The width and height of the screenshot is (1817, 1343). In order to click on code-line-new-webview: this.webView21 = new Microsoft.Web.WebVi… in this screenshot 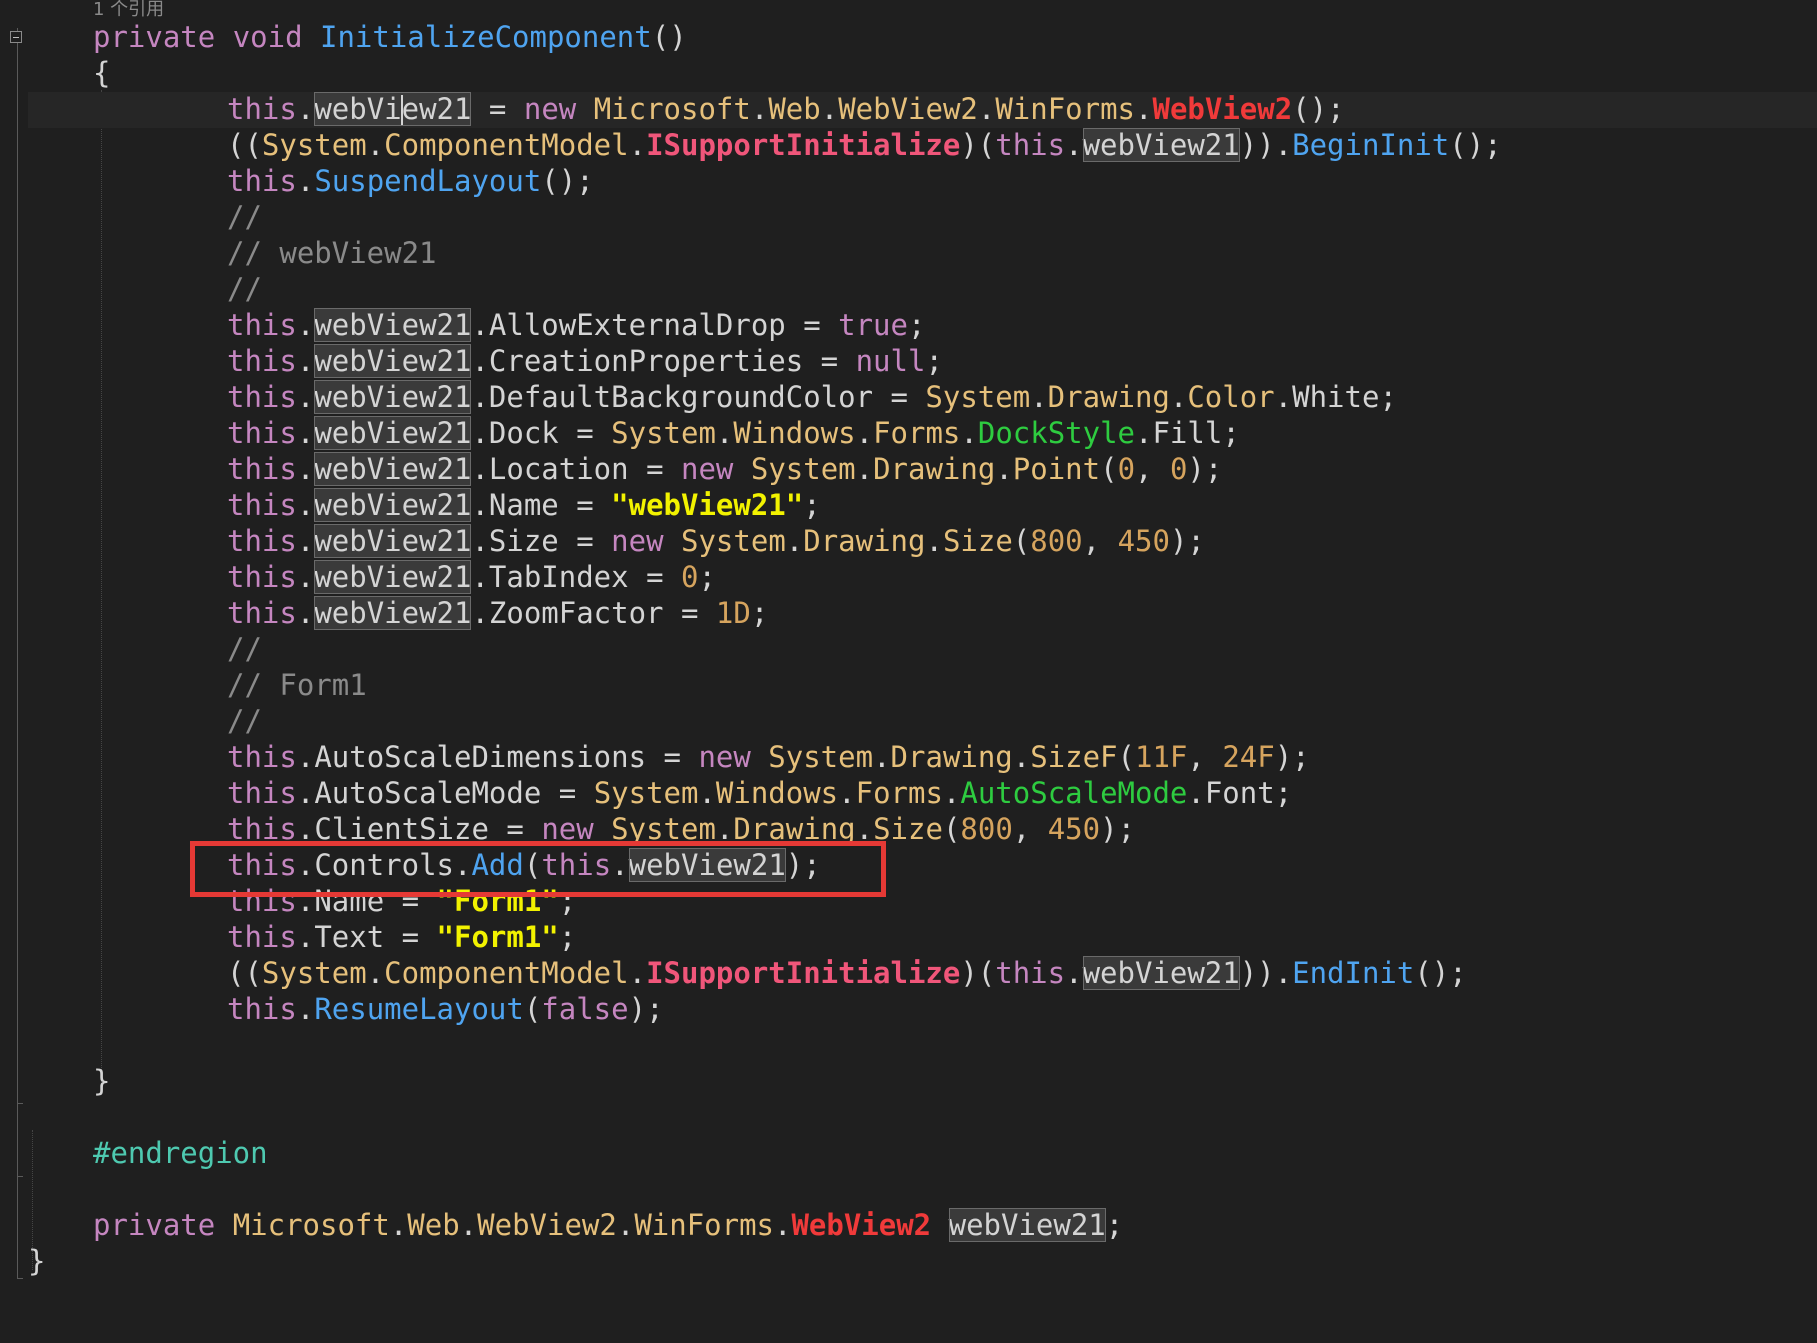, I will do `click(786, 109)`.